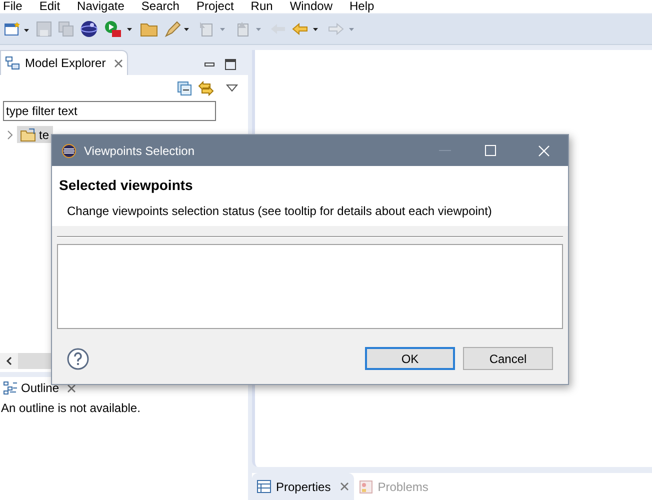  Describe the element at coordinates (40, 388) in the screenshot. I see `tab-label: Outline` at that location.